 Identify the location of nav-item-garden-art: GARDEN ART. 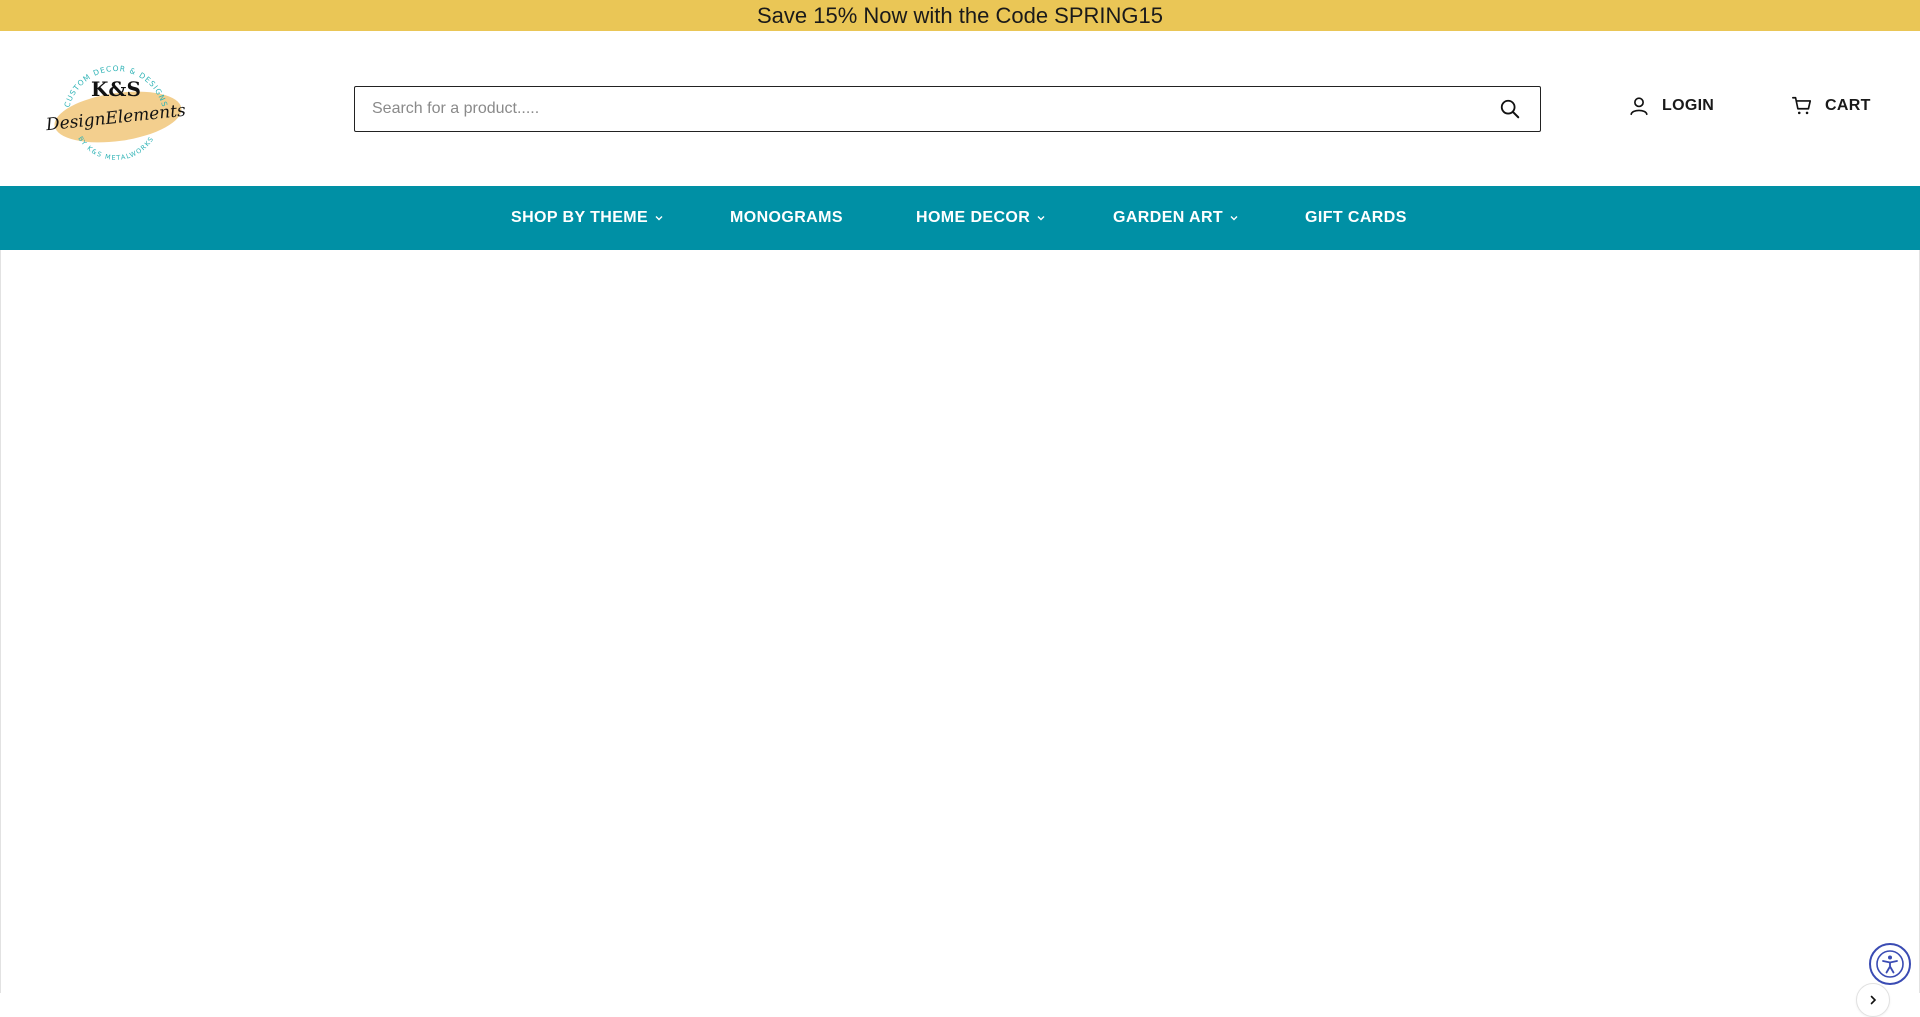
(1176, 218).